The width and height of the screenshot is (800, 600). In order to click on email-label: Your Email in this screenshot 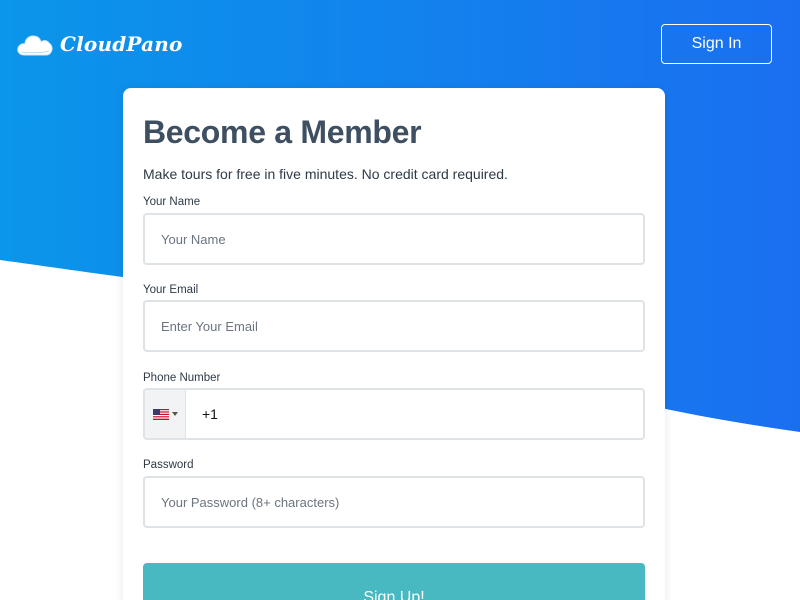, I will do `click(171, 290)`.